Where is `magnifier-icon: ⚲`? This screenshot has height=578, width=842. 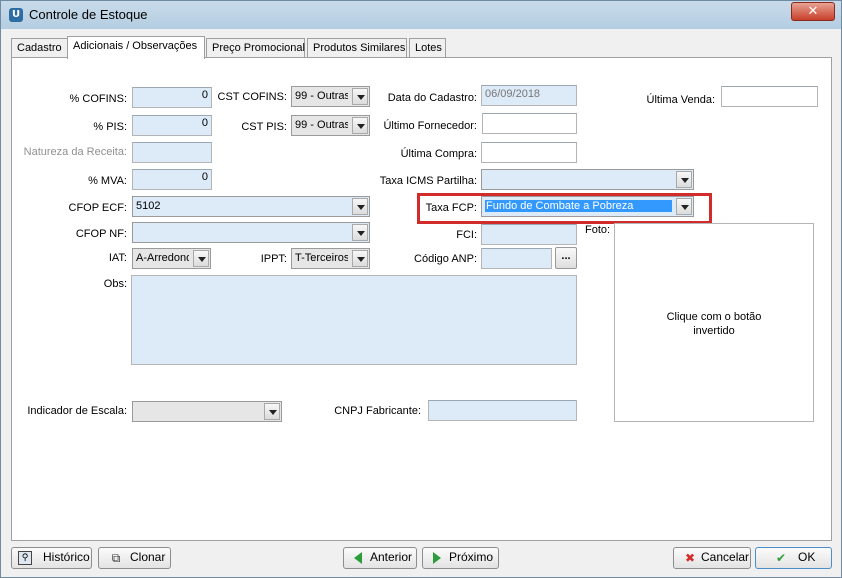 magnifier-icon: ⚲ is located at coordinates (25, 558).